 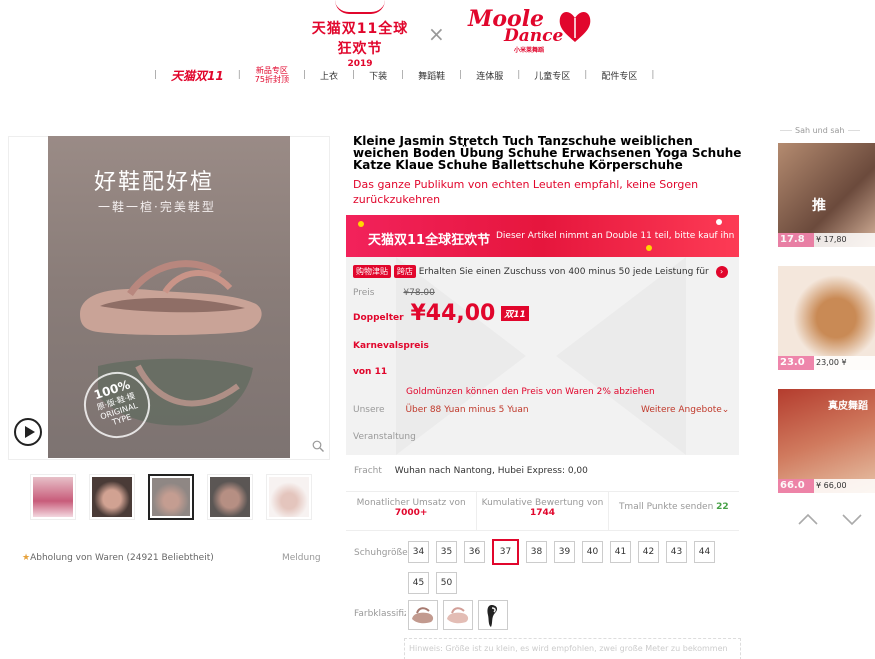 What do you see at coordinates (505, 552) in the screenshot?
I see `size-option-selected: 37` at bounding box center [505, 552].